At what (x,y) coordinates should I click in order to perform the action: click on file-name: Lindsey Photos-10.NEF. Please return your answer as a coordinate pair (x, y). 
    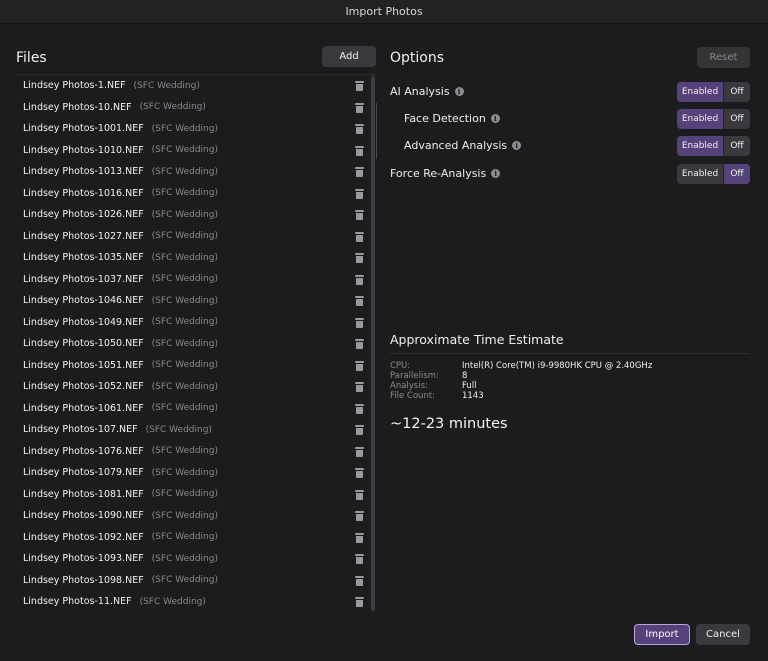
    Looking at the image, I should click on (77, 107).